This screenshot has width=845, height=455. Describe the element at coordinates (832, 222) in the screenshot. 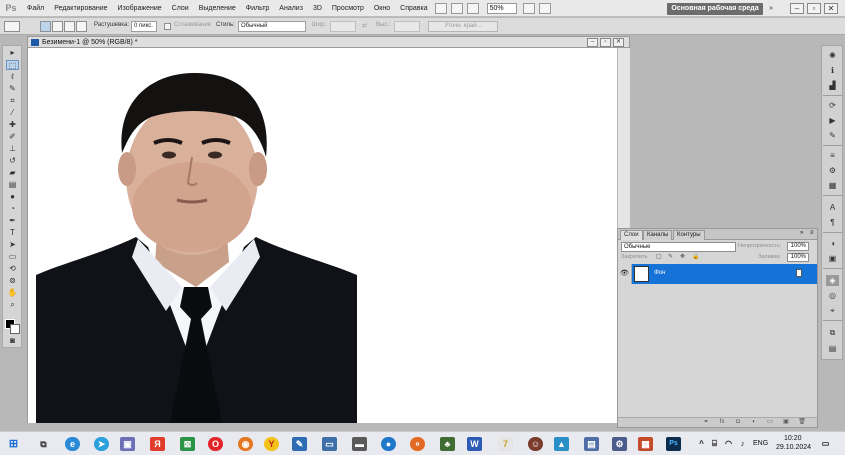

I see `paragraph-icon: ¶` at that location.